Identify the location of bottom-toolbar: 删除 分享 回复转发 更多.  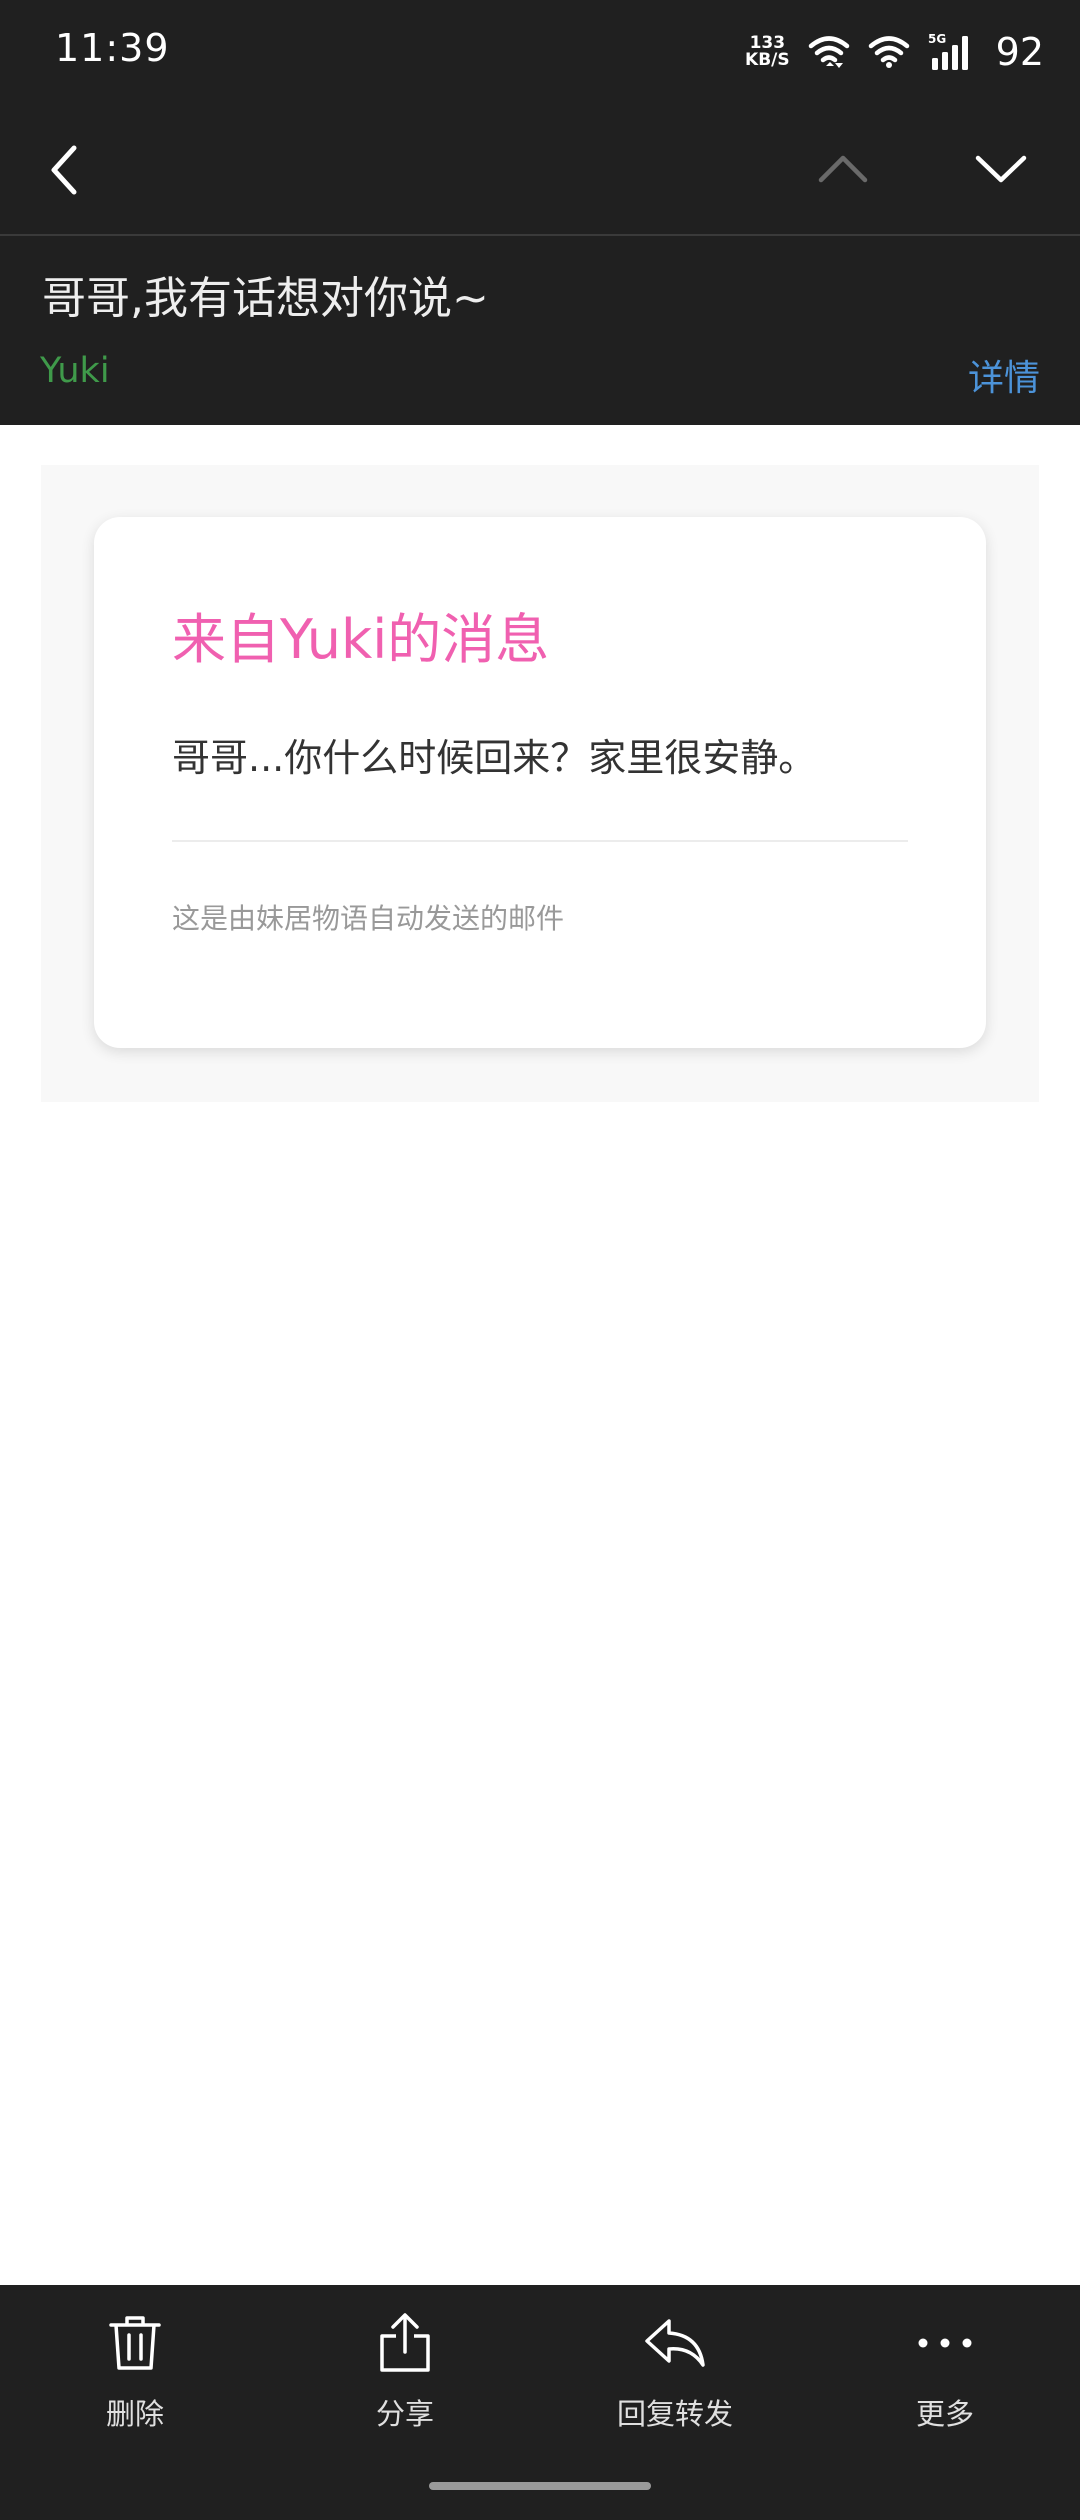
(540, 2402).